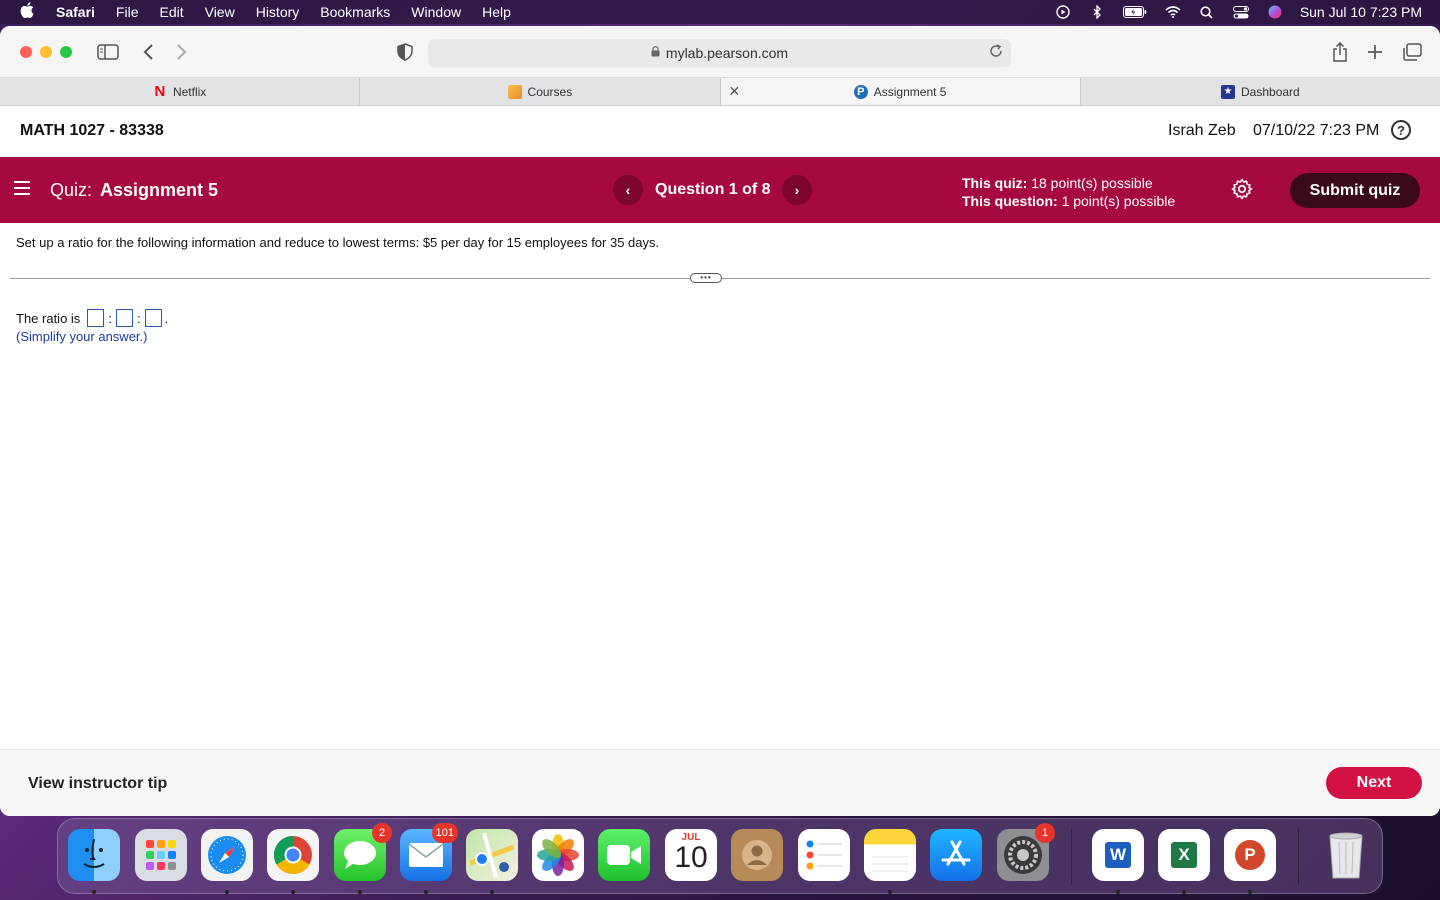 The image size is (1440, 900). What do you see at coordinates (514, 91) in the screenshot?
I see `courses-icon` at bounding box center [514, 91].